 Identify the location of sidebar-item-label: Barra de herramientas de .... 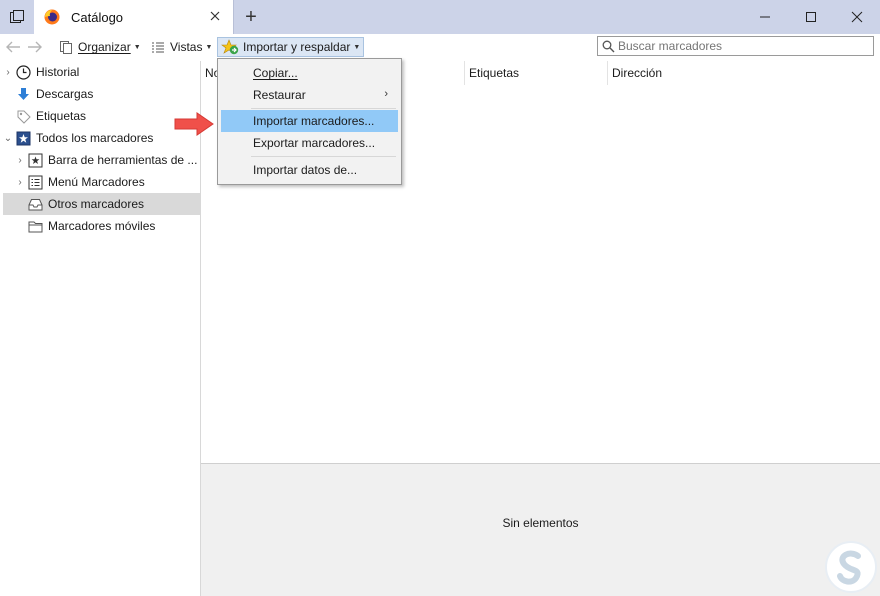
(123, 160).